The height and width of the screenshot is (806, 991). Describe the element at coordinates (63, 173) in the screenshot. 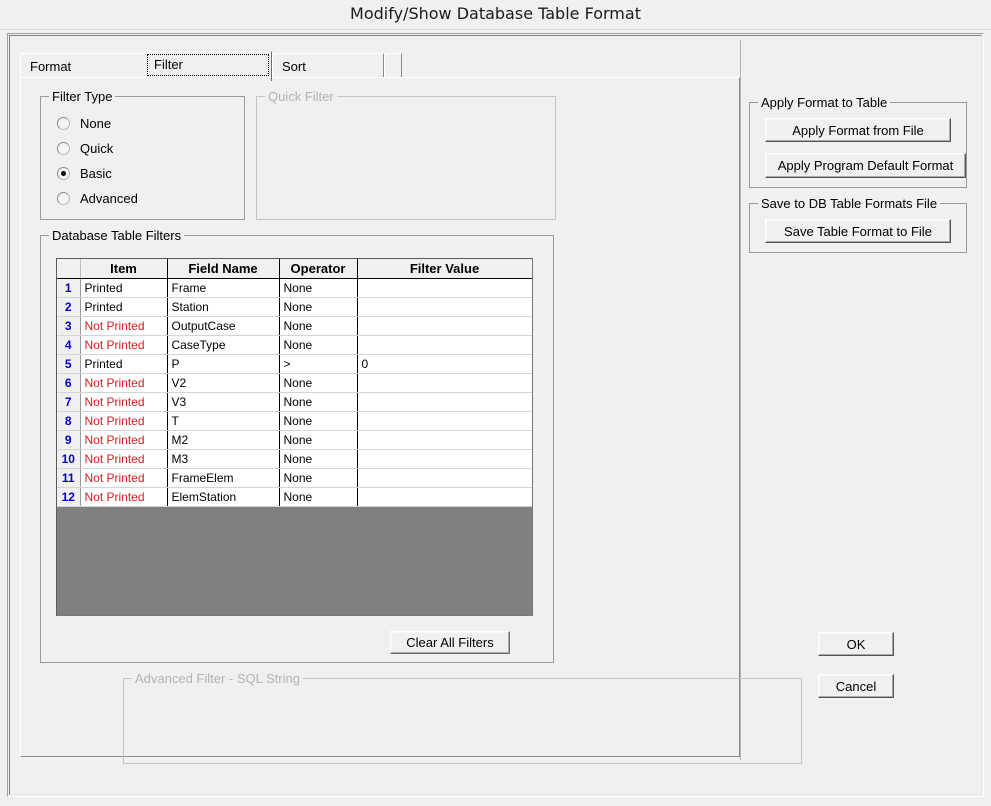

I see `radio-basic-icon` at that location.